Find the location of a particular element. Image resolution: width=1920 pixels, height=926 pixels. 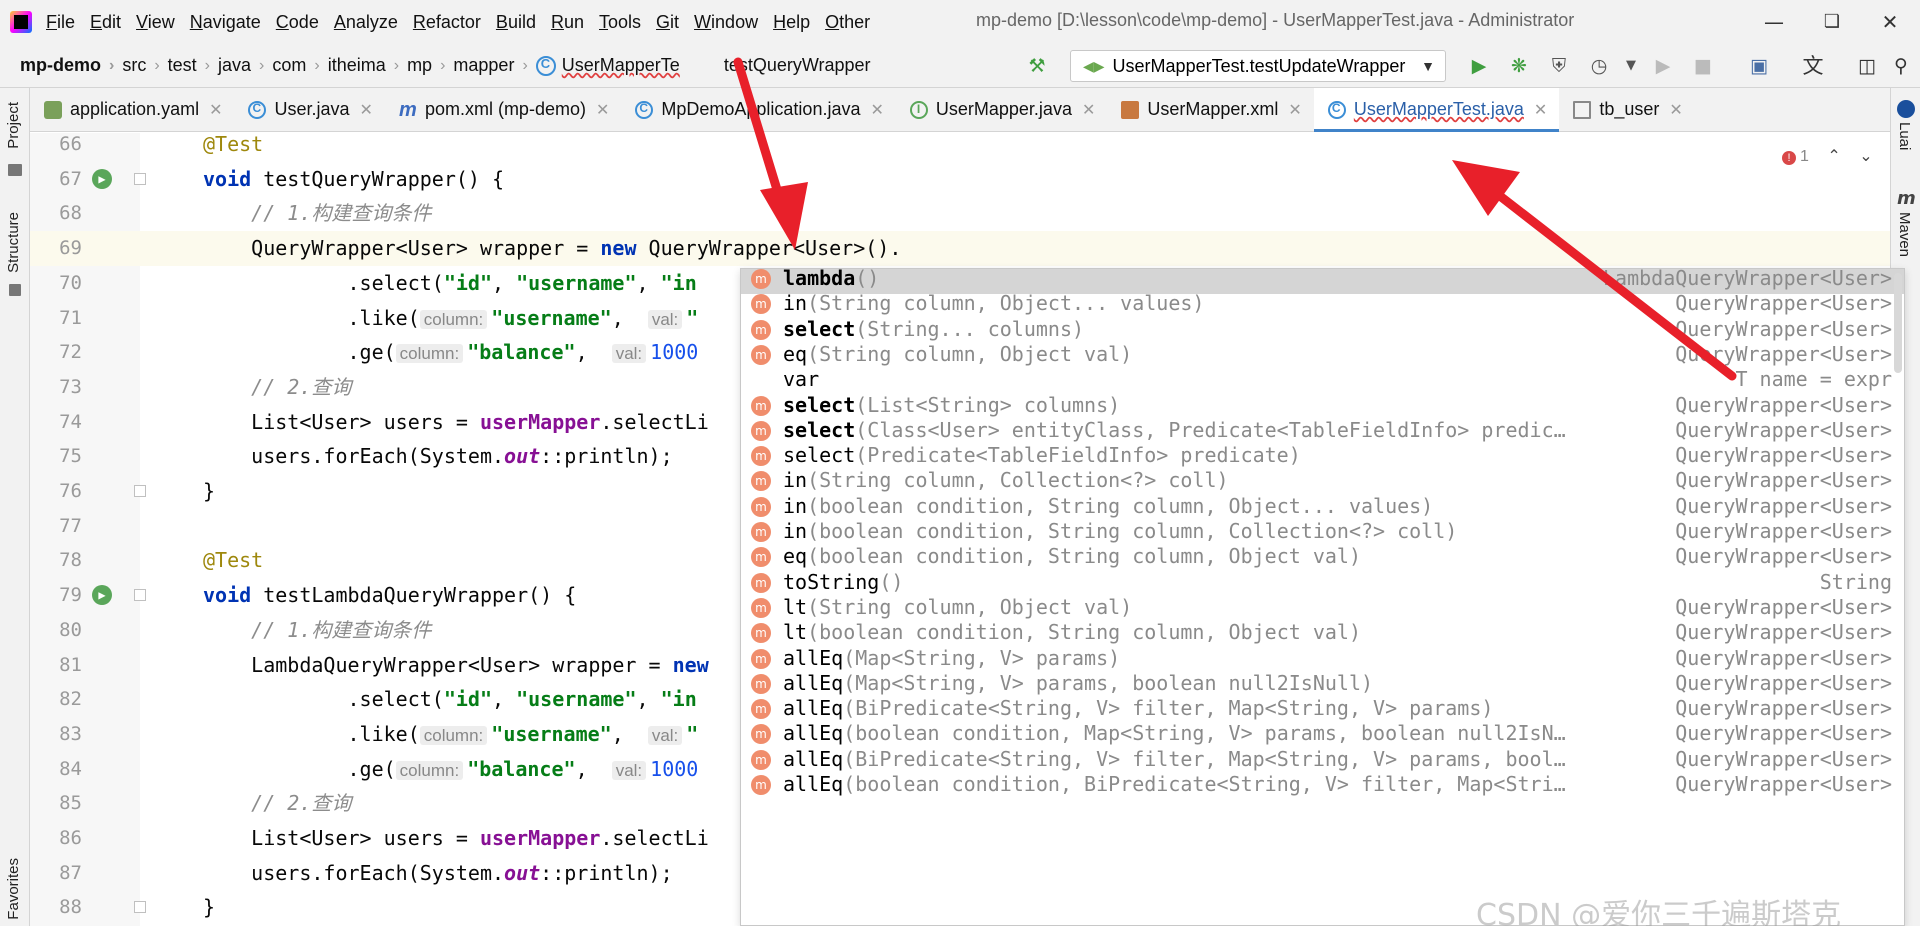

tab-pom-xml-mp-demo-: m pom.xml (mp-demo) ✕ is located at coordinates (503, 110).